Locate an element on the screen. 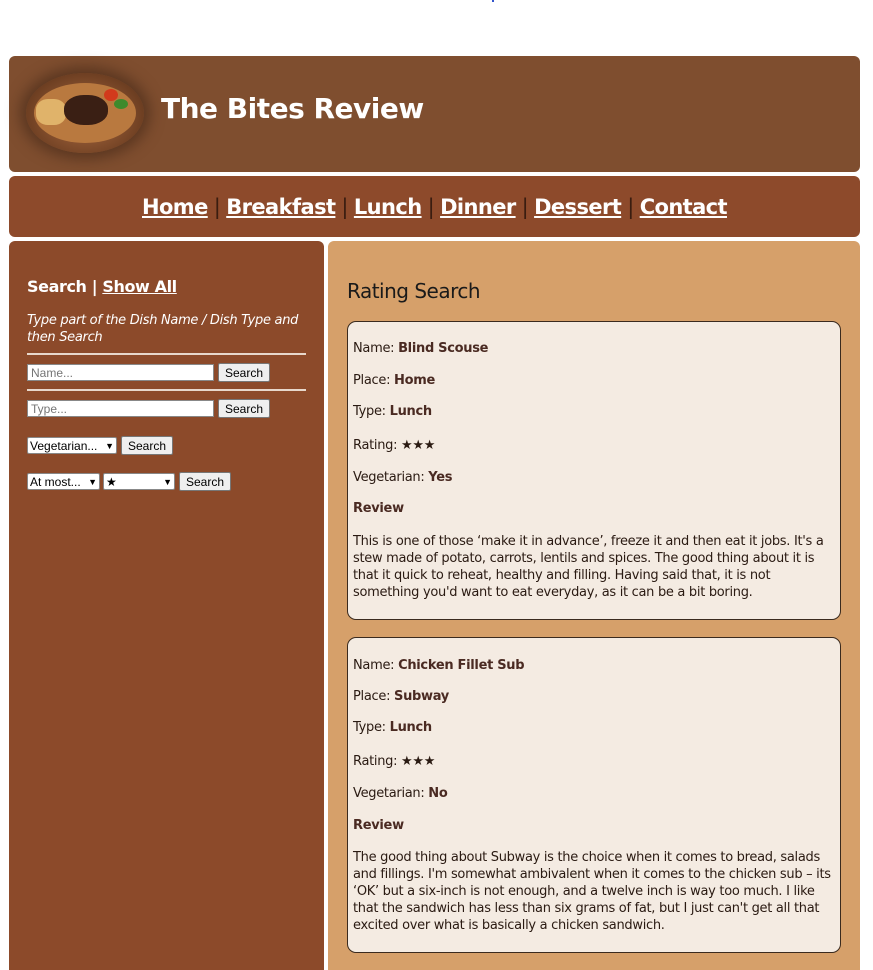 This screenshot has width=873, height=970. rating-search-row: At most... ▼ ★ ▼ Search is located at coordinates (129, 481).